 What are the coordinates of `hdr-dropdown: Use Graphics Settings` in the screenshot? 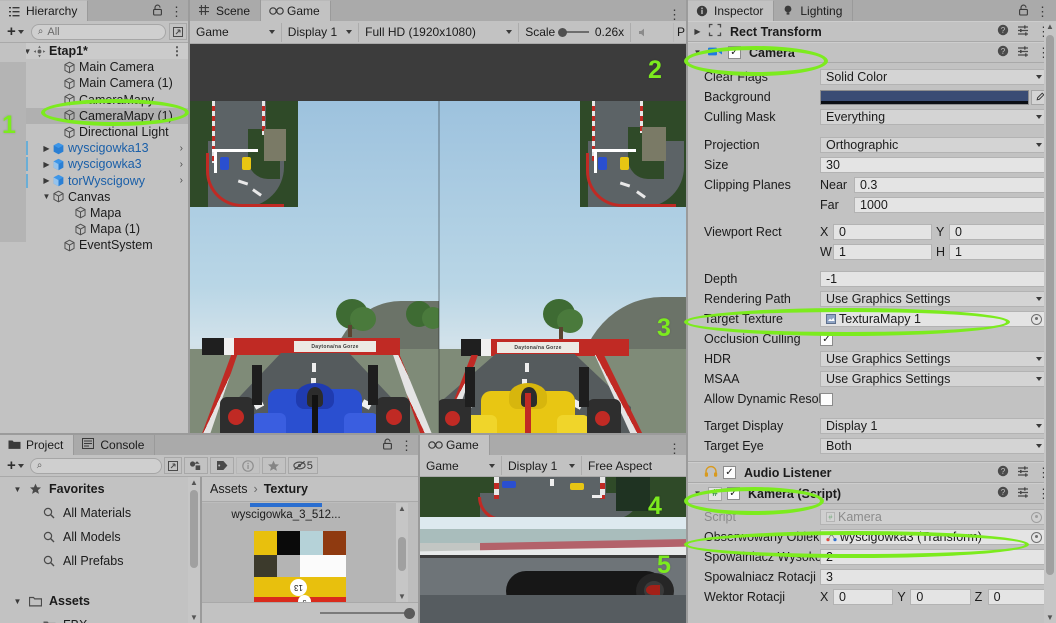 It's located at (934, 359).